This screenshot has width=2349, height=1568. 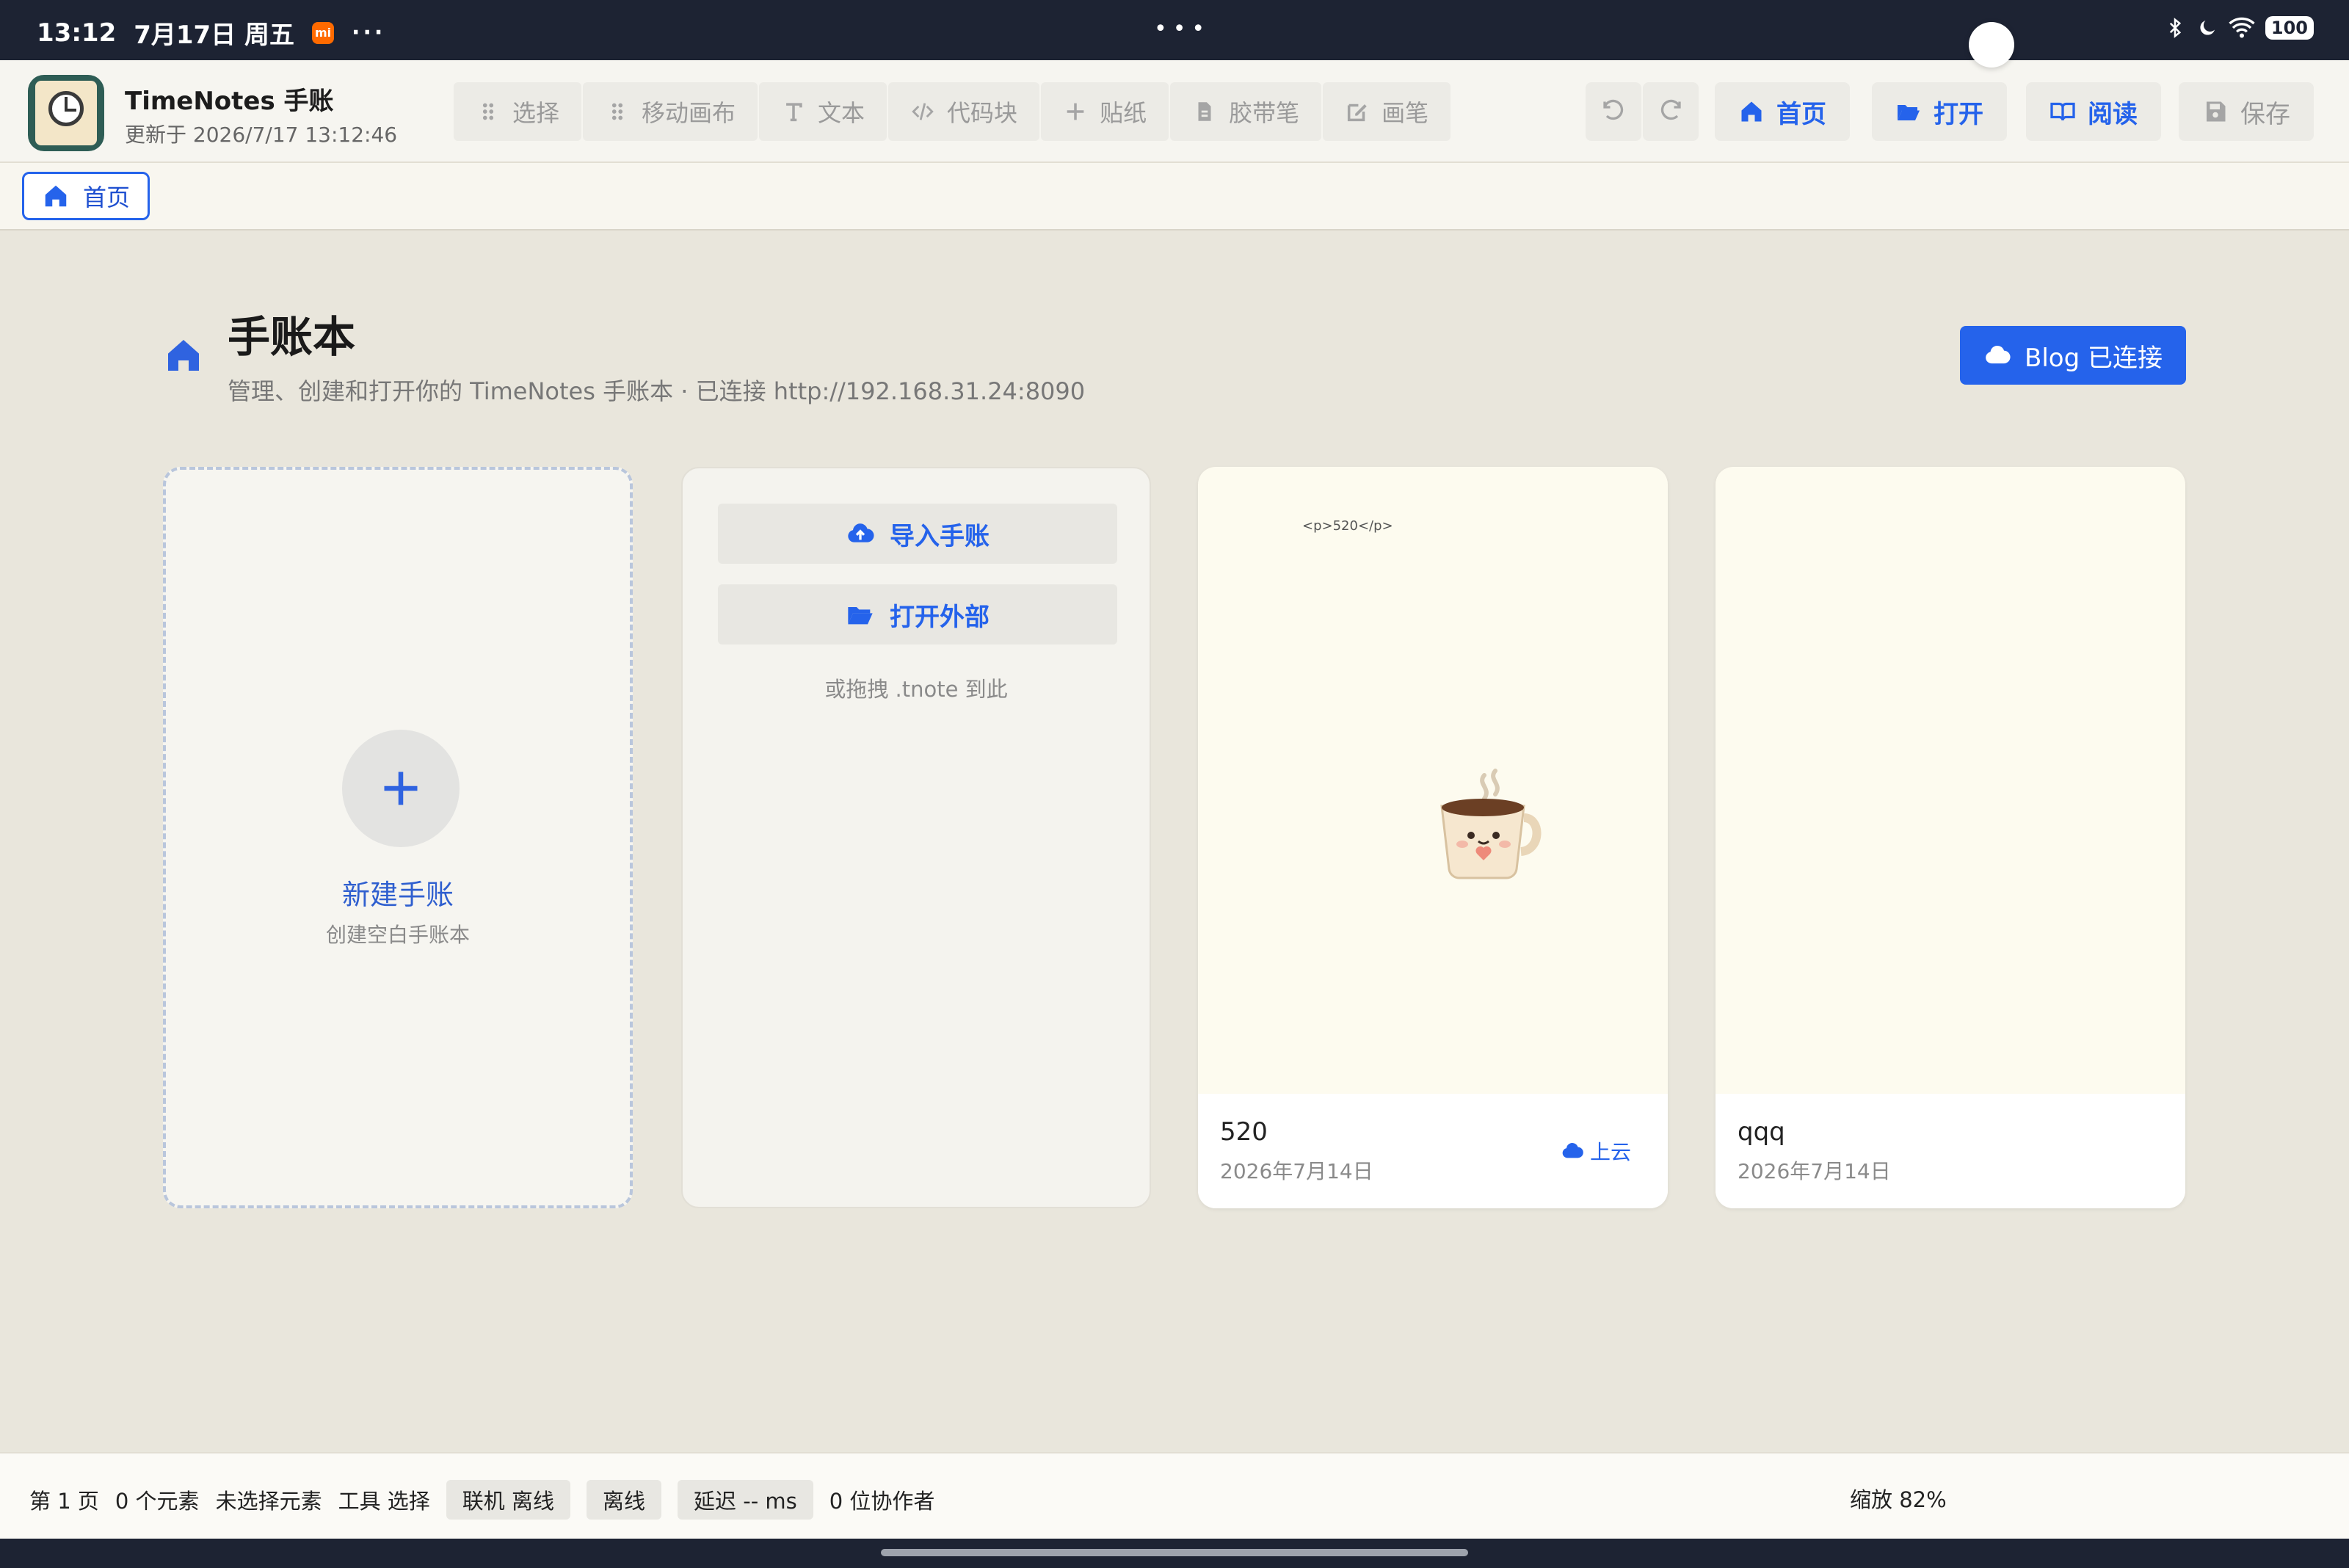 I want to click on book-icon, so click(x=2062, y=111).